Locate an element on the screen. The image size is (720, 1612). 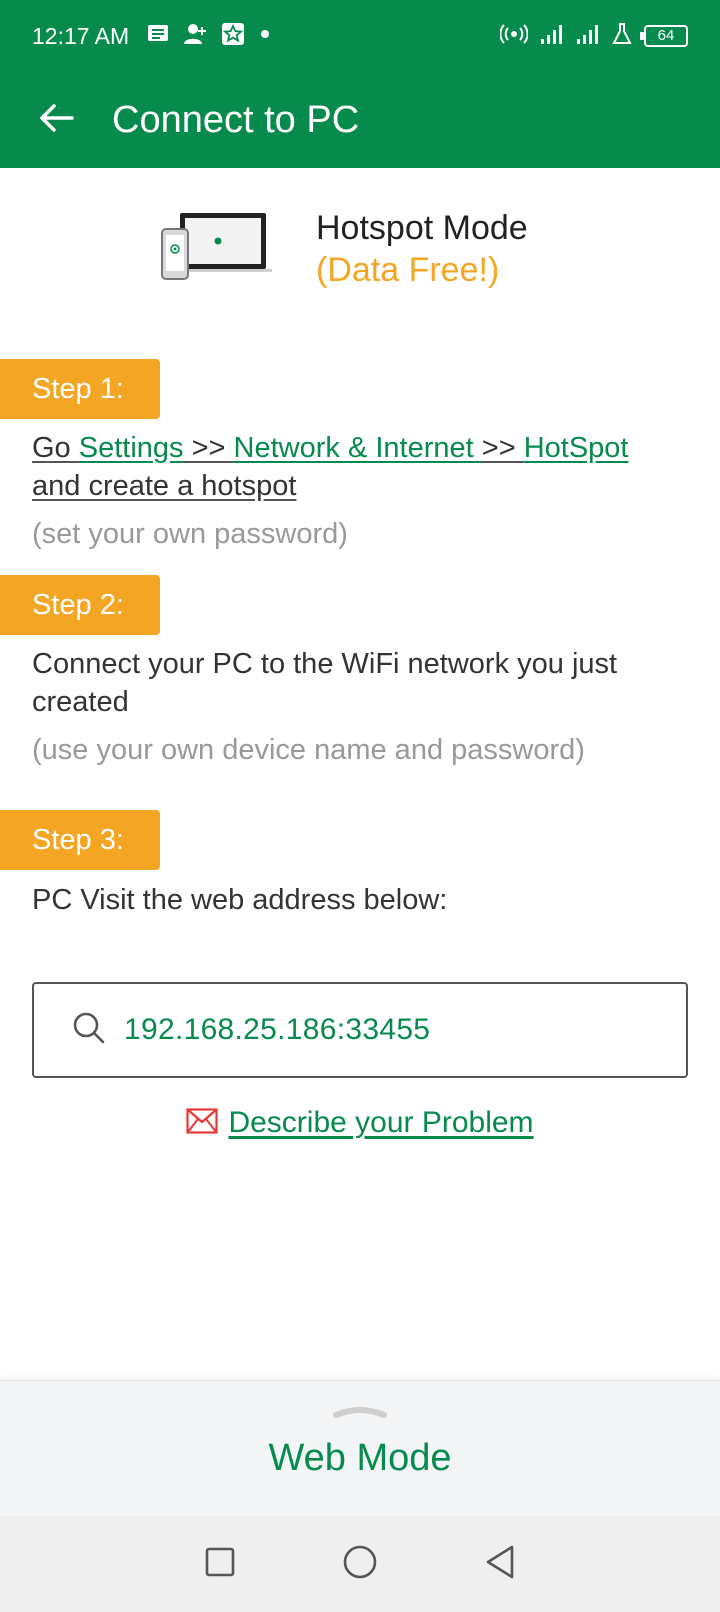
mail-icon is located at coordinates (202, 1123).